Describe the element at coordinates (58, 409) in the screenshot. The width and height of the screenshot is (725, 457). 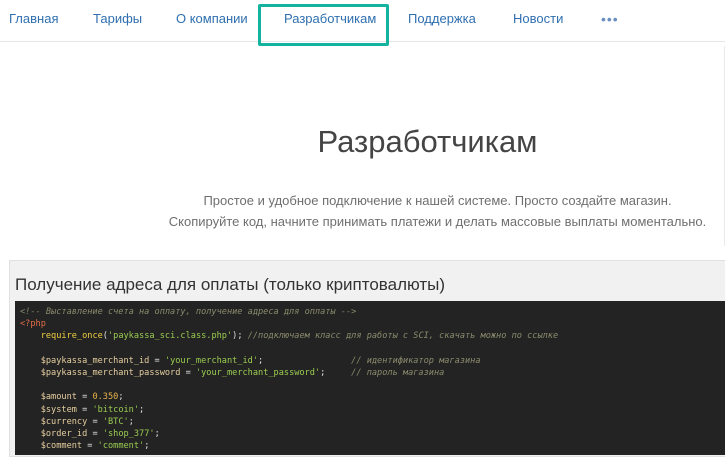
I see `code-system-var: $system` at that location.